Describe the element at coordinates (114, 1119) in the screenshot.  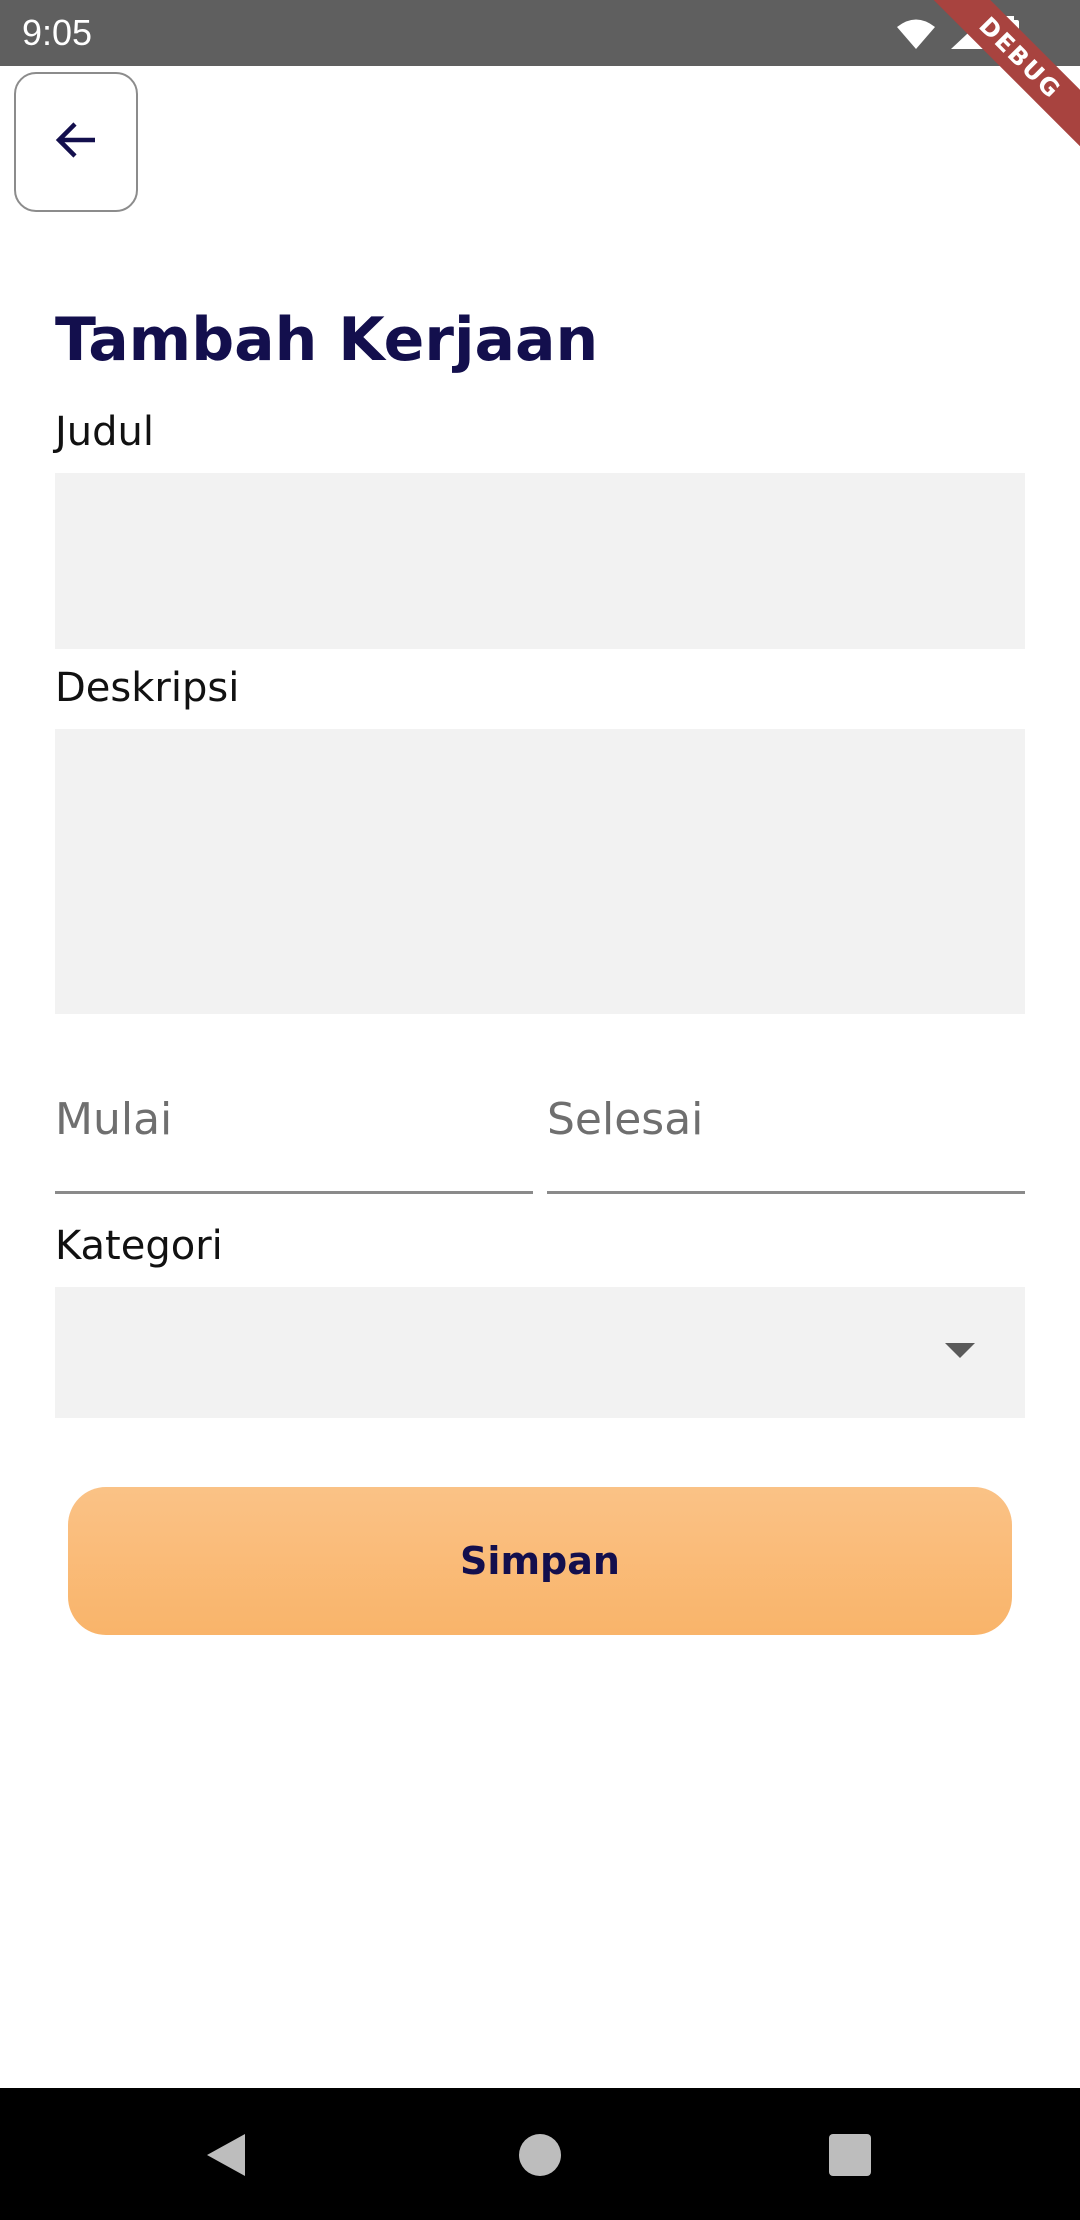
I see `start-date-placeholder: Mulai` at that location.